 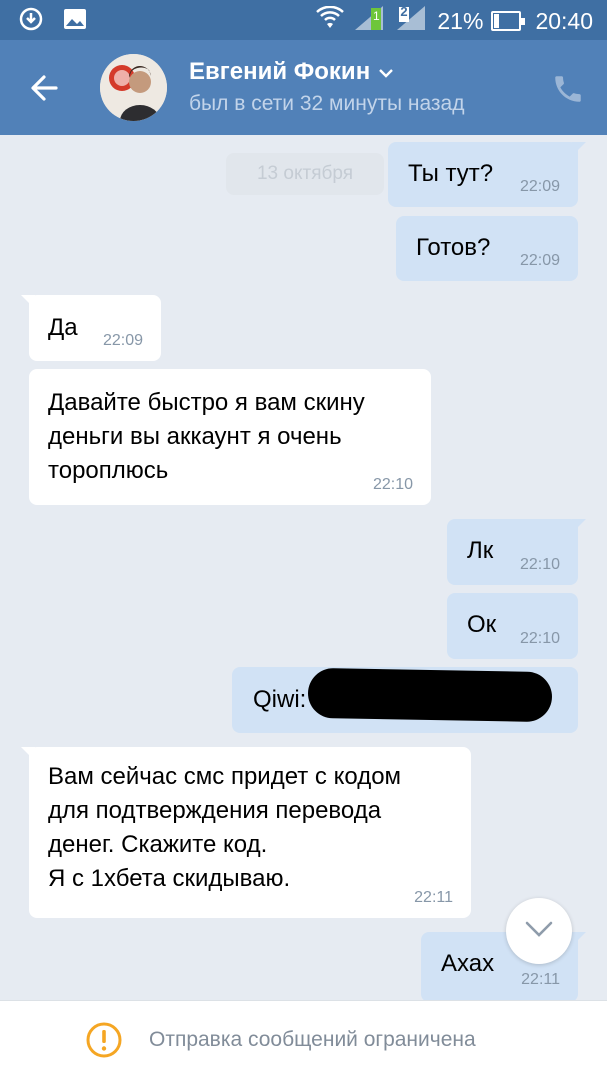 What do you see at coordinates (482, 624) in the screenshot?
I see `message-text: Ок` at bounding box center [482, 624].